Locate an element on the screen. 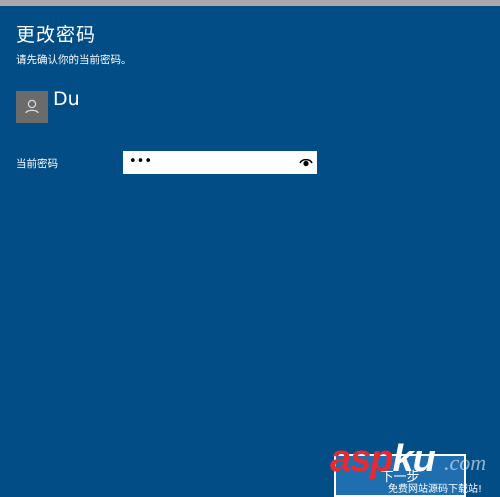  next-button: 下一步 is located at coordinates (400, 475).